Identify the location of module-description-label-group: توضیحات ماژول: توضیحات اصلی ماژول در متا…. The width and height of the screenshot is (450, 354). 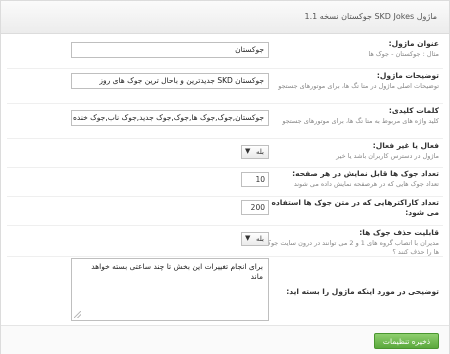
(354, 81).